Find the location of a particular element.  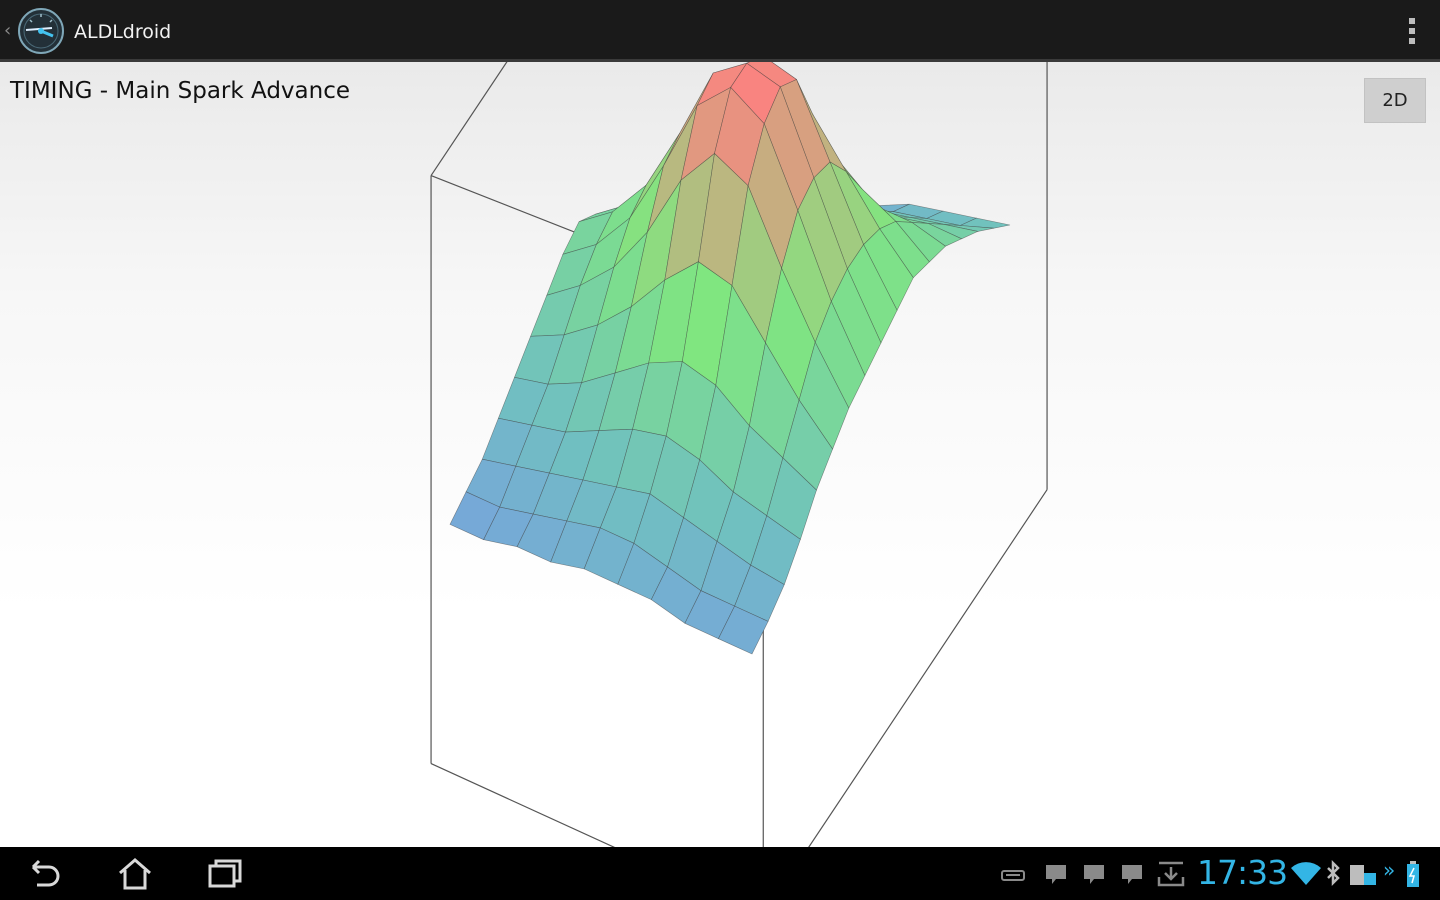

action-bar: ‹ ALDLdroid is located at coordinates (720, 31).